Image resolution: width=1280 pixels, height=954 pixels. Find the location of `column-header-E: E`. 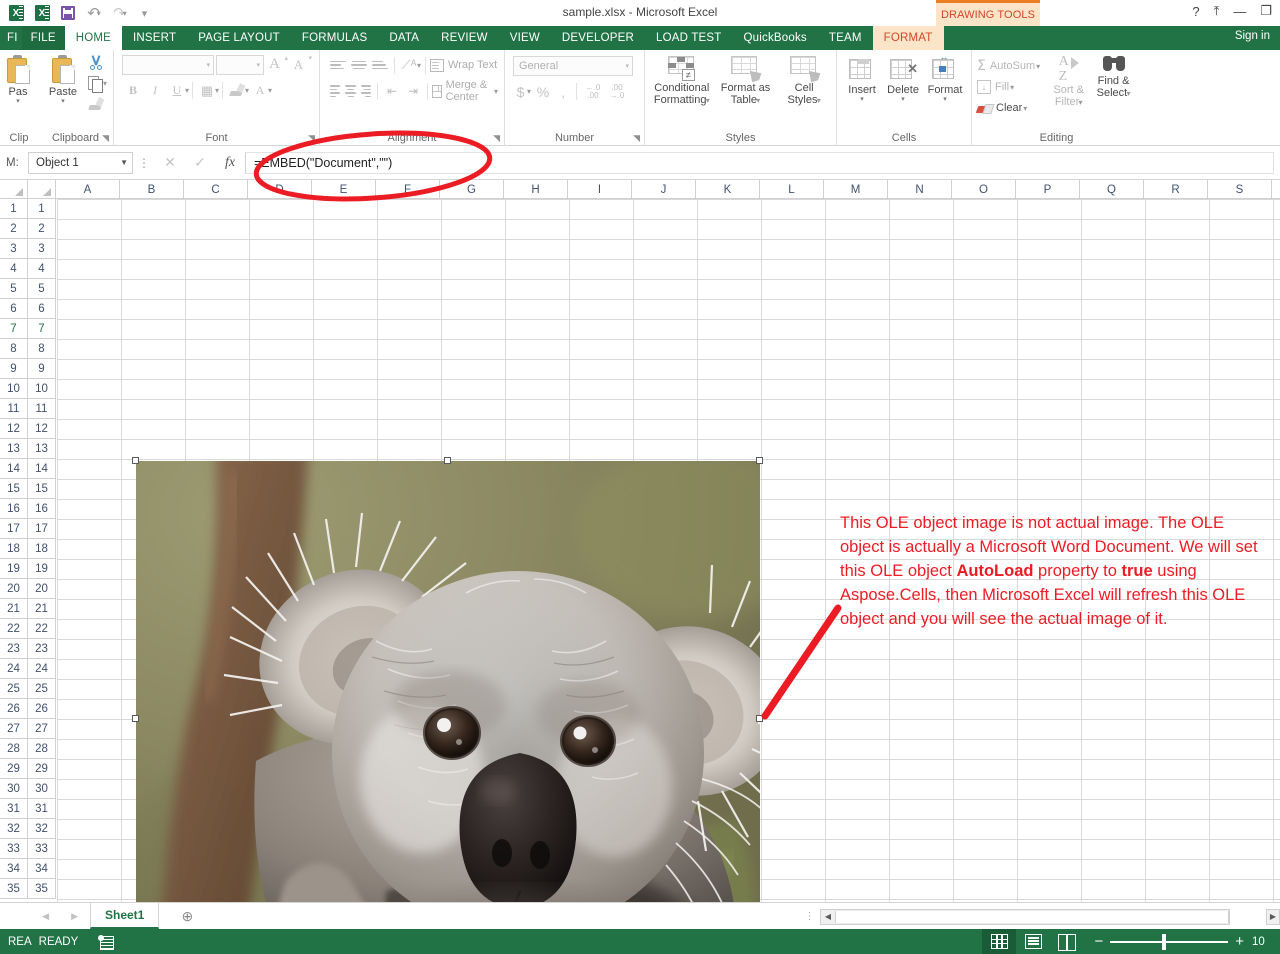

column-header-E: E is located at coordinates (344, 189).